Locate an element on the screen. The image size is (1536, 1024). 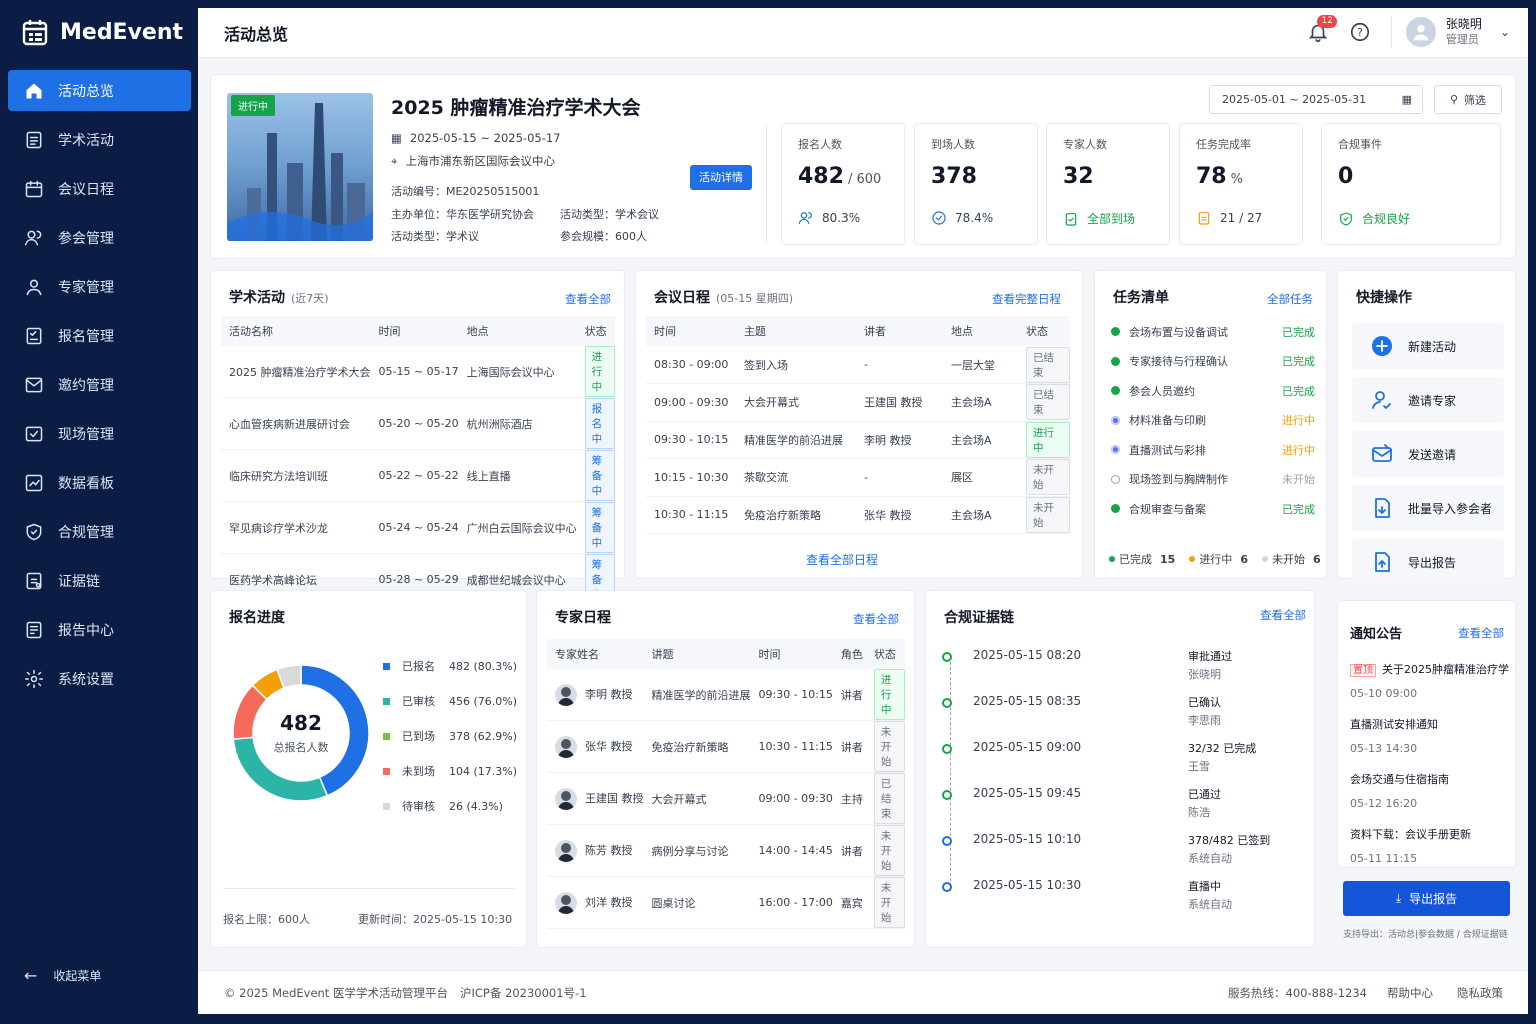
registration-total-label: 总报名人数 is located at coordinates (301, 747).